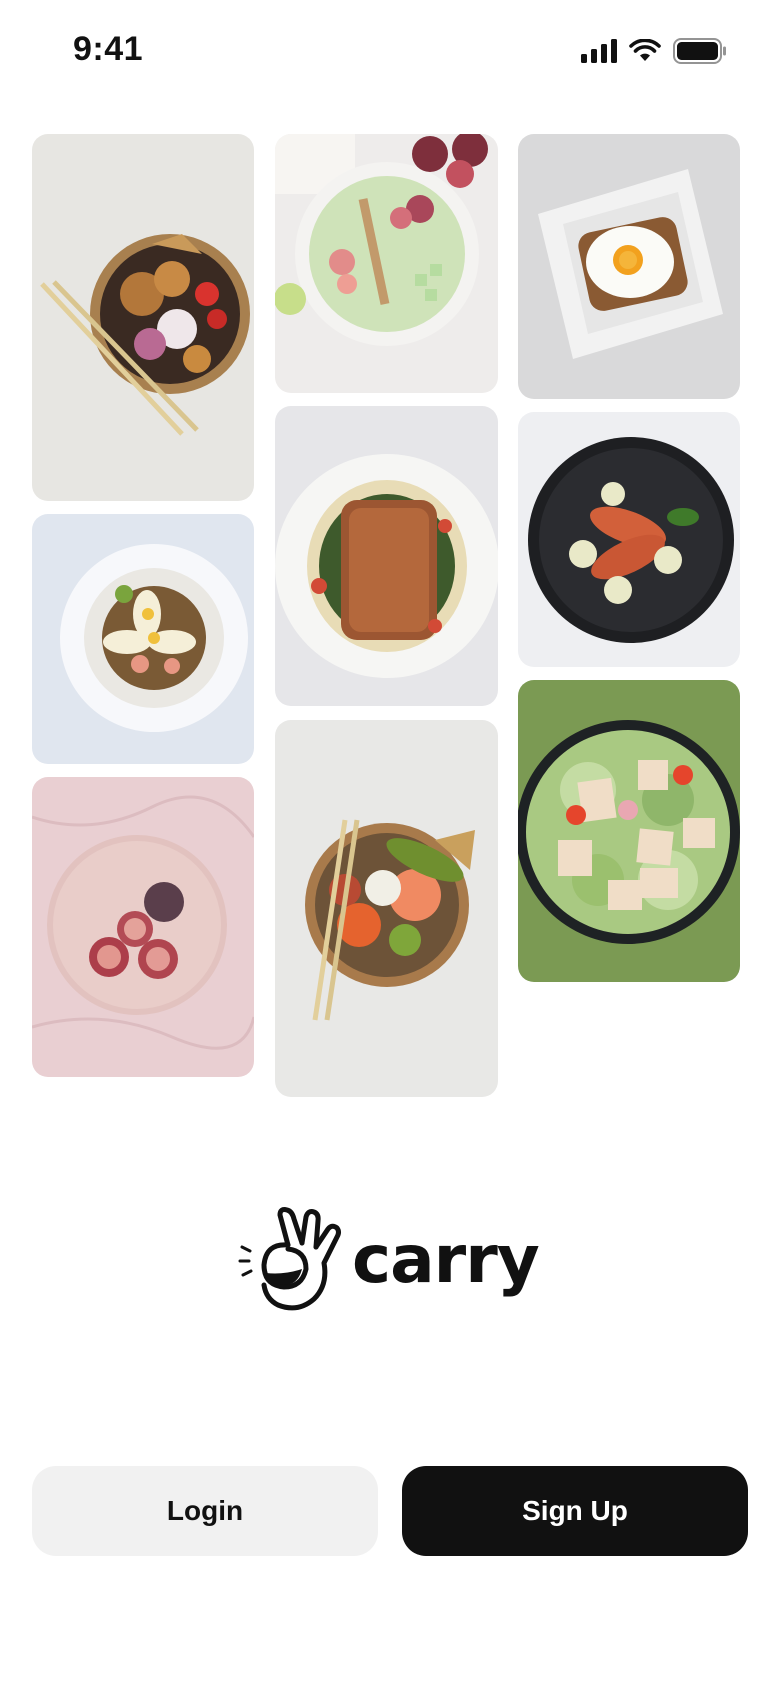 The image size is (780, 1688). What do you see at coordinates (446, 1259) in the screenshot?
I see `brand-name: carry` at bounding box center [446, 1259].